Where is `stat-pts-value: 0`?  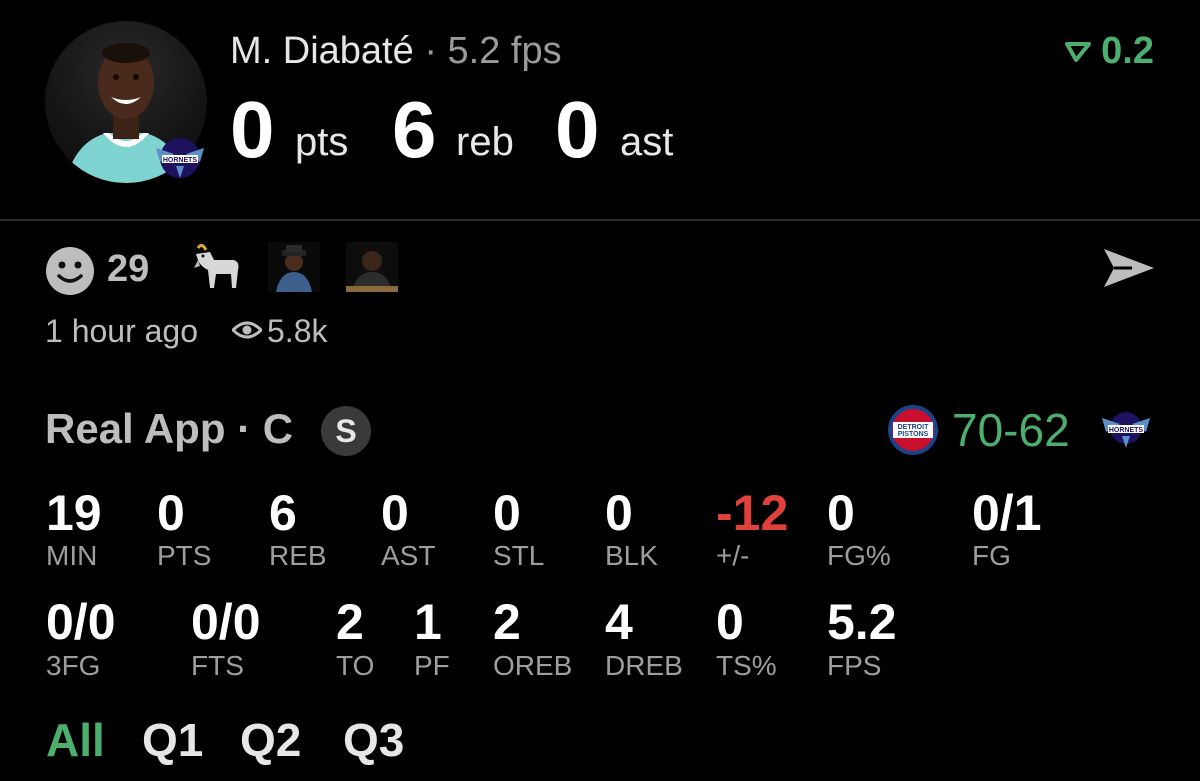 stat-pts-value: 0 is located at coordinates (171, 513).